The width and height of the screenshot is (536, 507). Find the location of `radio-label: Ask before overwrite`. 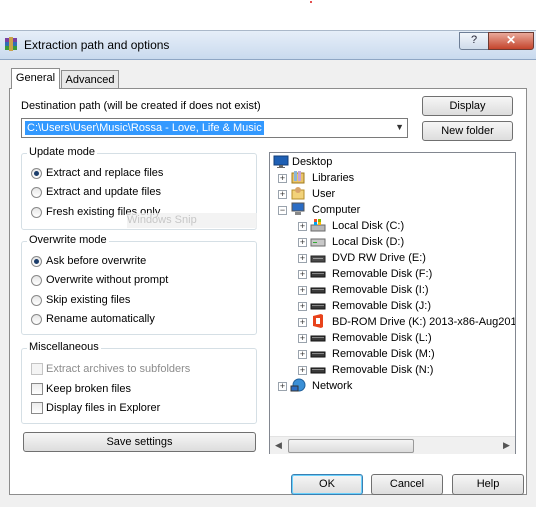

radio-label: Ask before overwrite is located at coordinates (96, 261).